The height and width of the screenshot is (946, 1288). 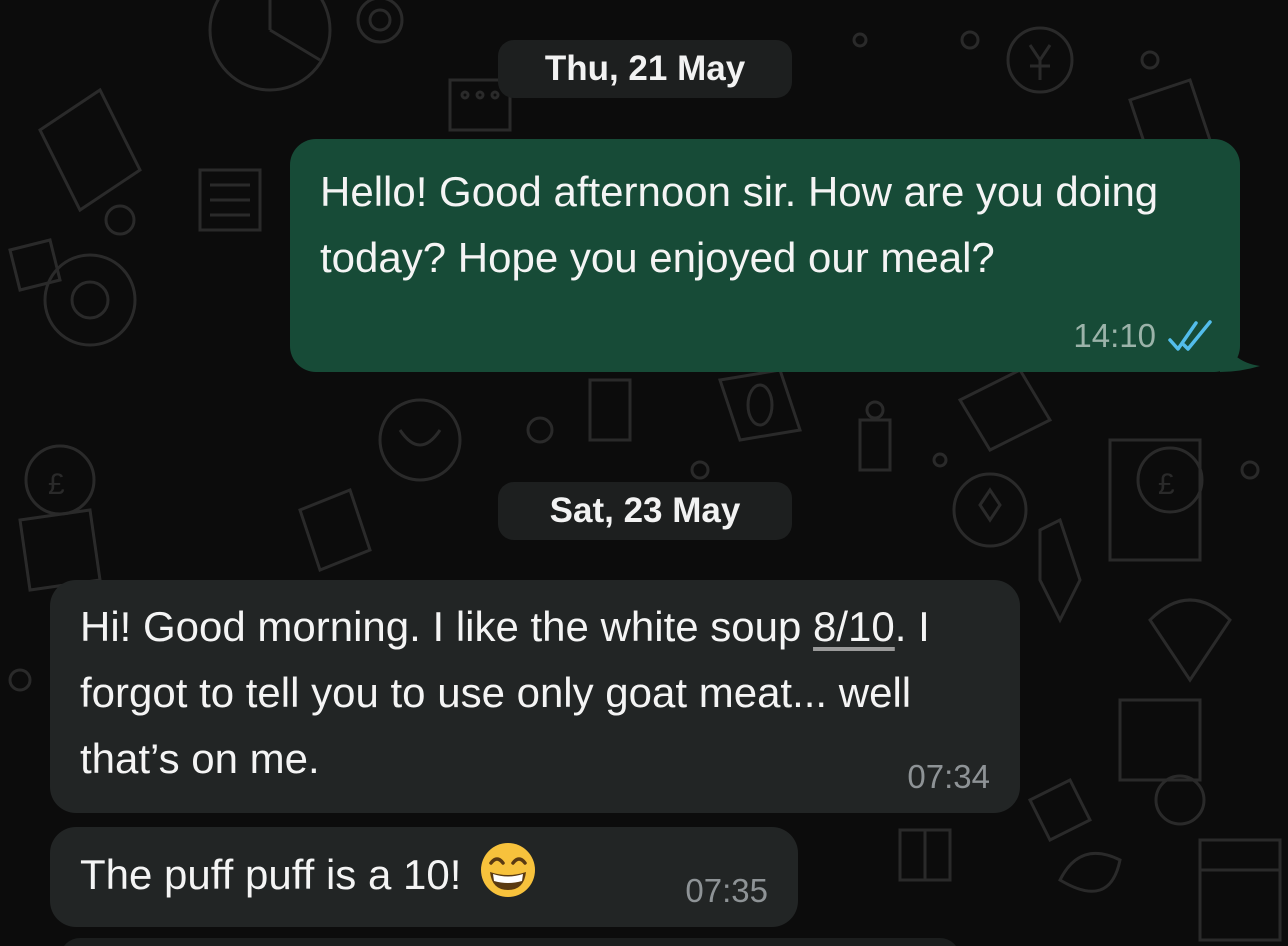 I want to click on message-text: The puff puff is a 10!, so click(x=424, y=874).